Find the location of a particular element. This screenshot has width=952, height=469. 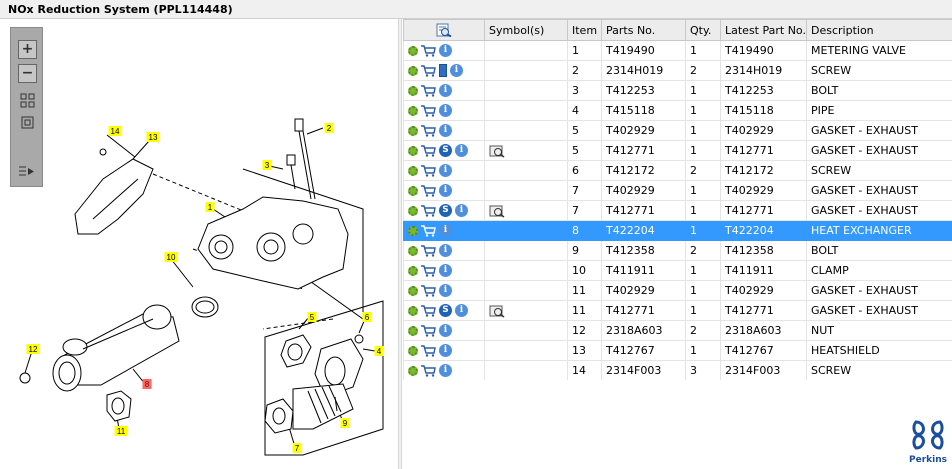

callout-5: 5 is located at coordinates (312, 317).